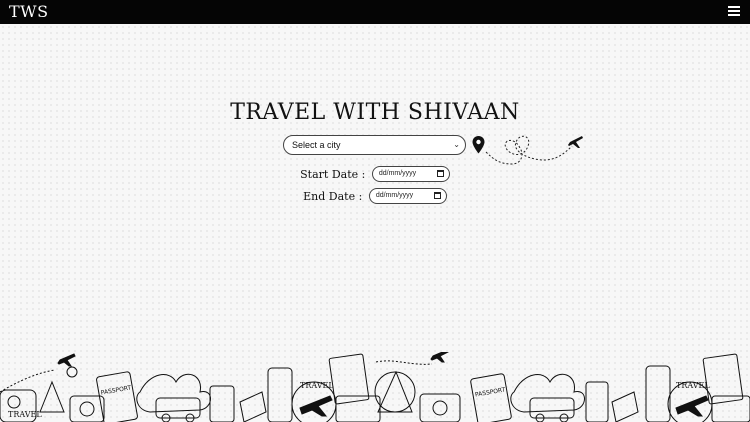 This screenshot has width=750, height=422. What do you see at coordinates (333, 174) in the screenshot?
I see `start-date-label: Start Date :` at bounding box center [333, 174].